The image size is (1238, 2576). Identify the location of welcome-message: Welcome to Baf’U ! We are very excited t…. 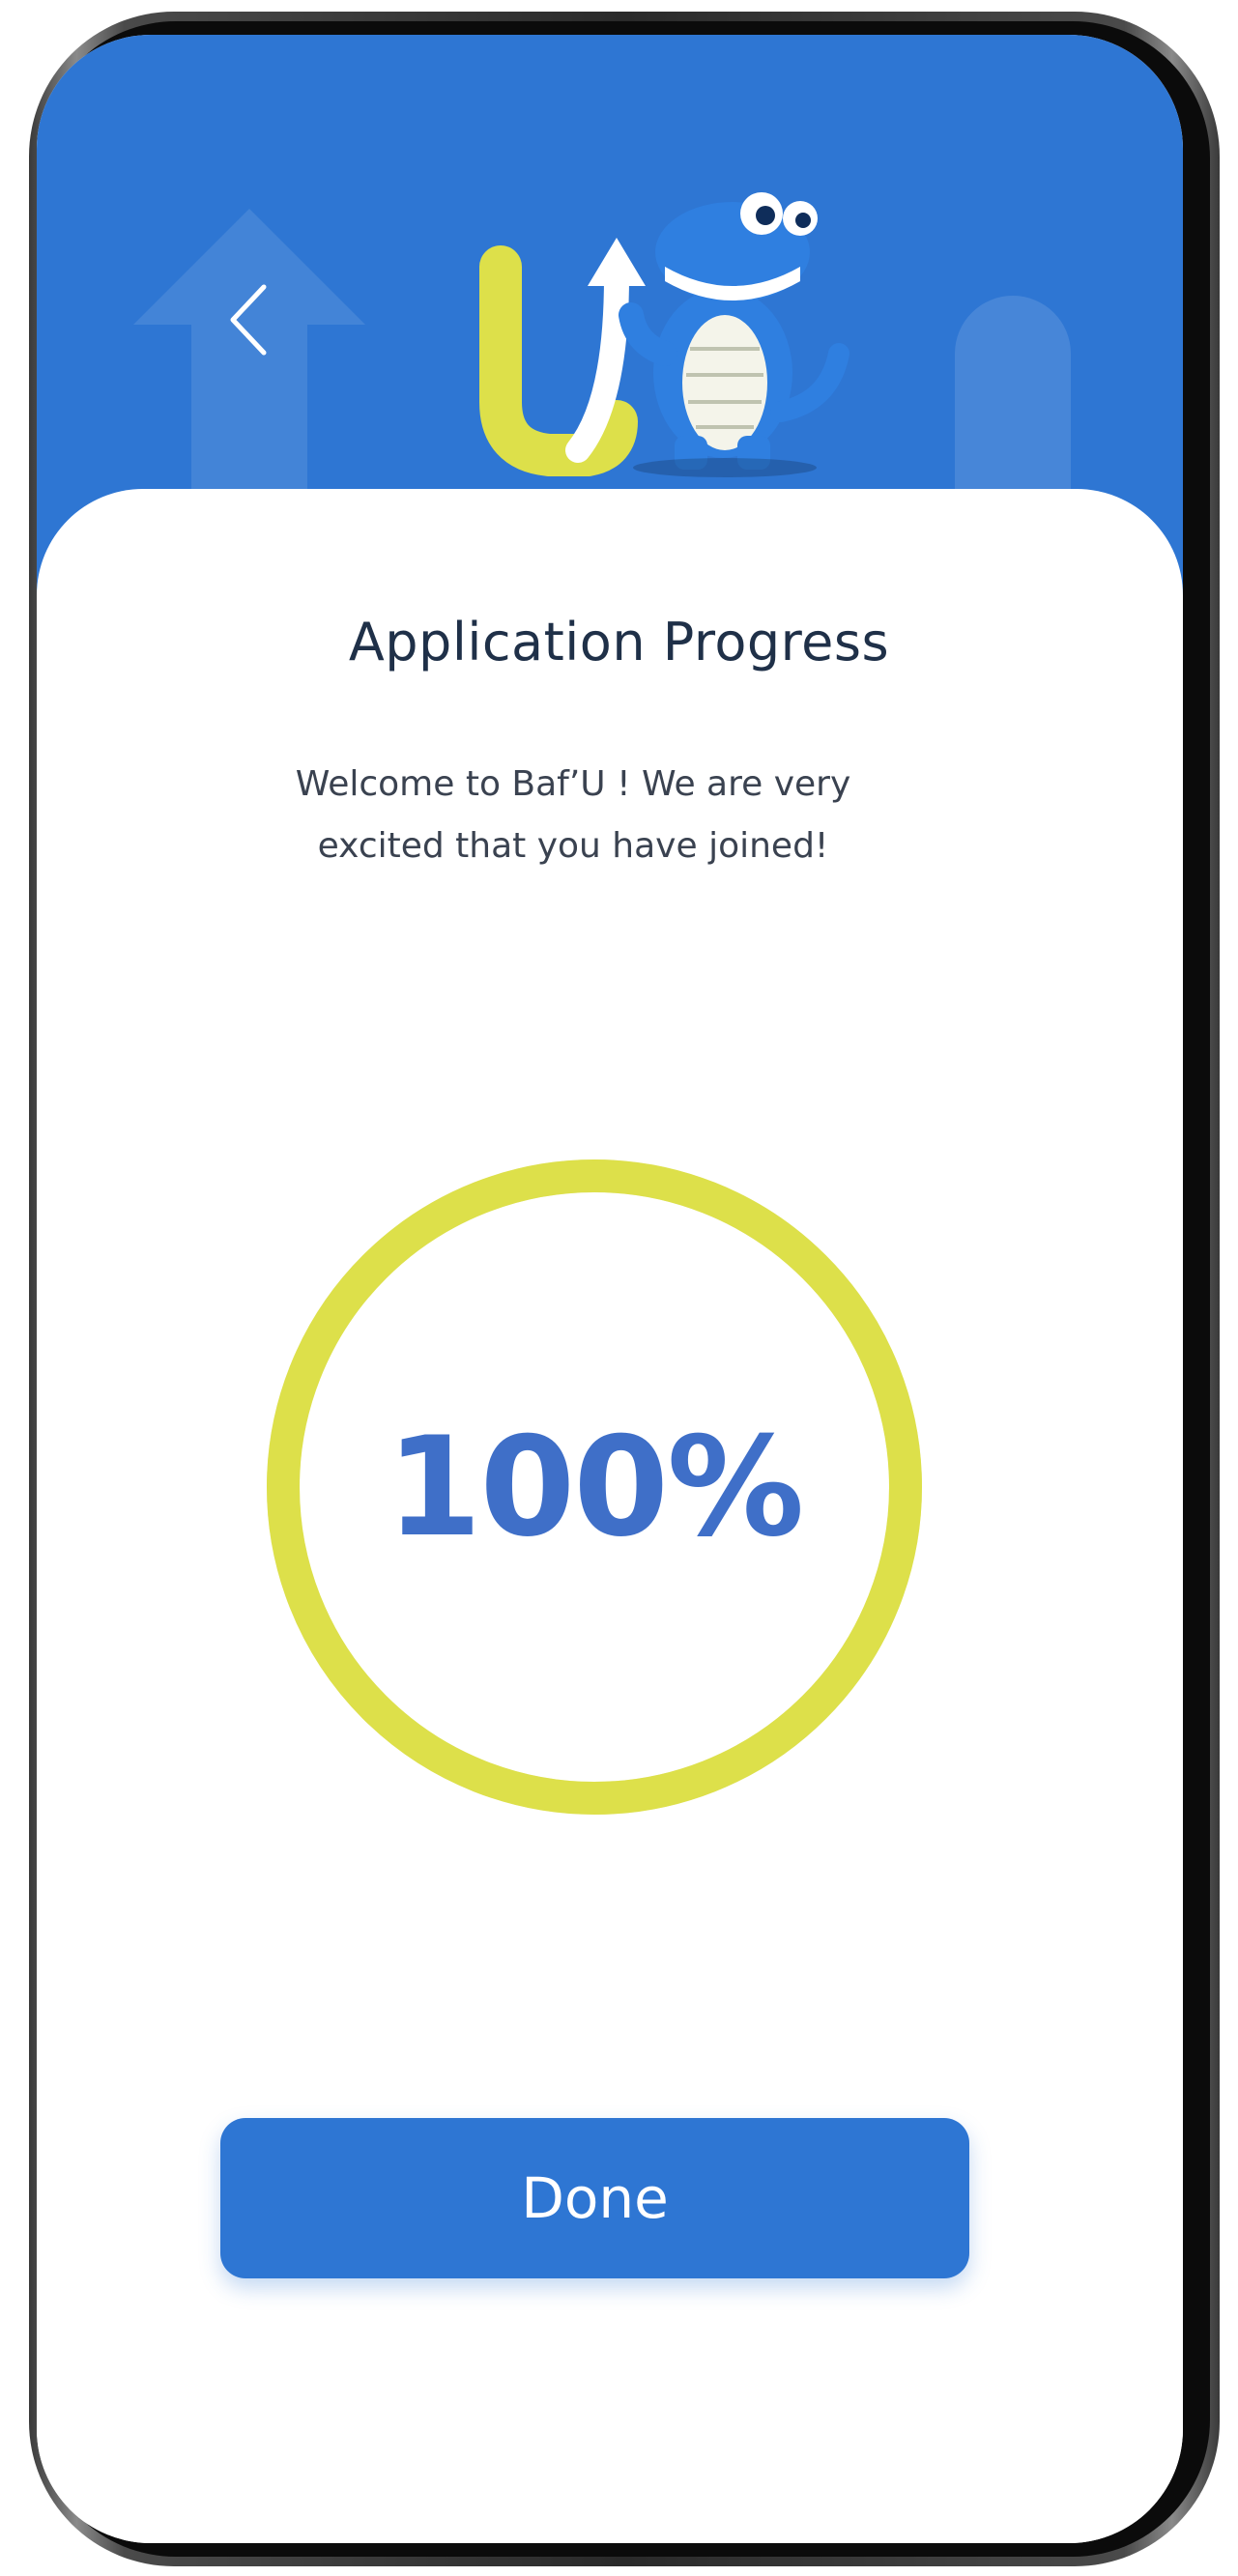
(573, 815).